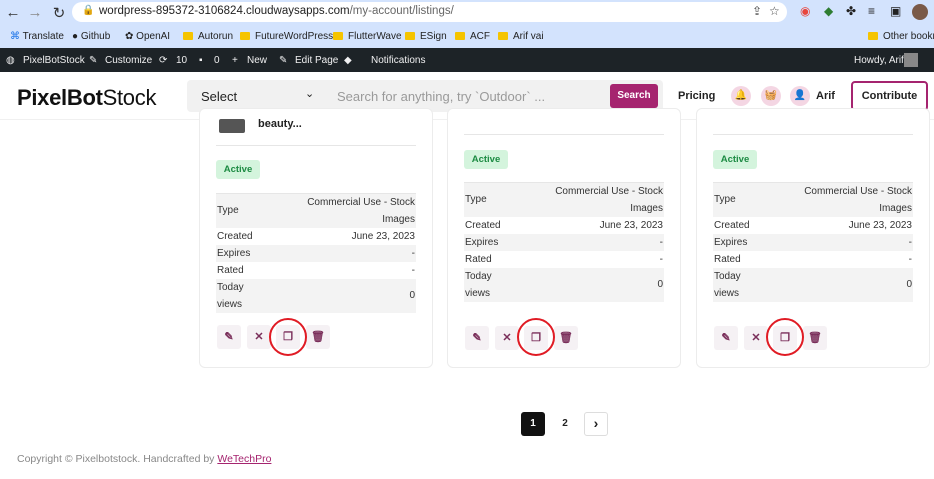  Describe the element at coordinates (59, 13) in the screenshot. I see `reload-icon: ↻` at that location.